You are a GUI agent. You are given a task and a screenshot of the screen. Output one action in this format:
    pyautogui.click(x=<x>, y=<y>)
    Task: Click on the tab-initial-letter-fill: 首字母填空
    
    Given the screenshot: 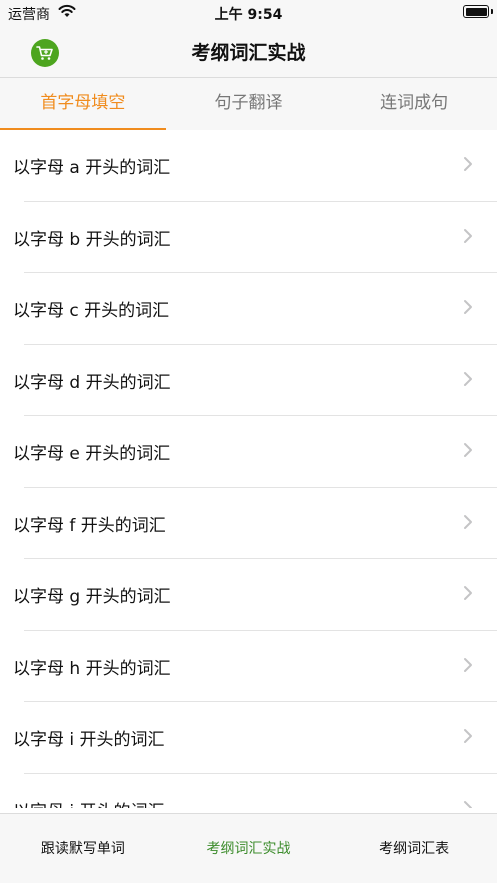 What is the action you would take?
    pyautogui.click(x=83, y=104)
    